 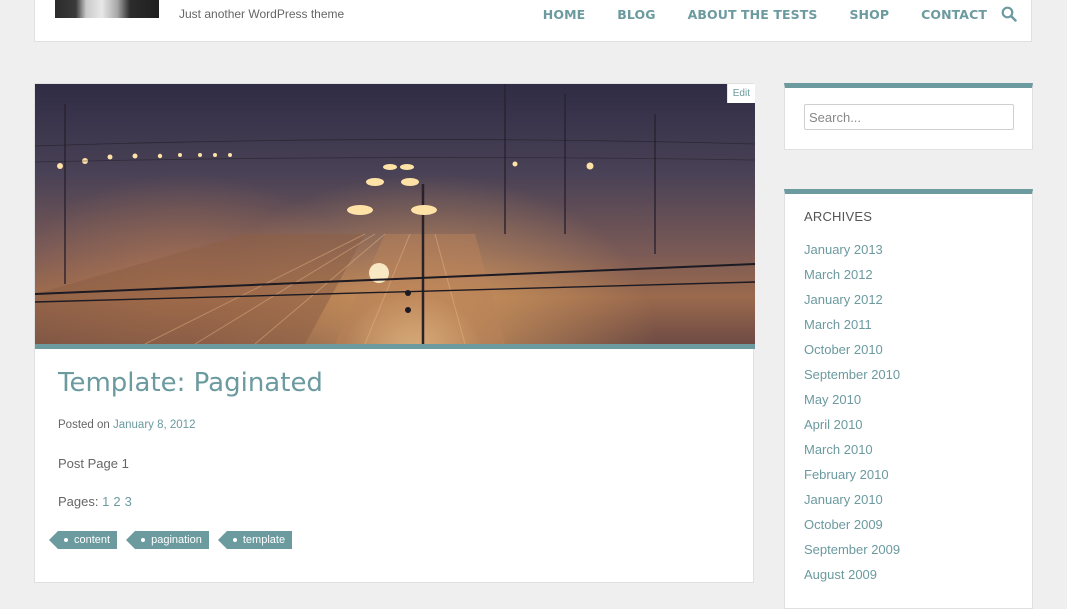 What do you see at coordinates (395, 346) in the screenshot?
I see `image-accent-bar` at bounding box center [395, 346].